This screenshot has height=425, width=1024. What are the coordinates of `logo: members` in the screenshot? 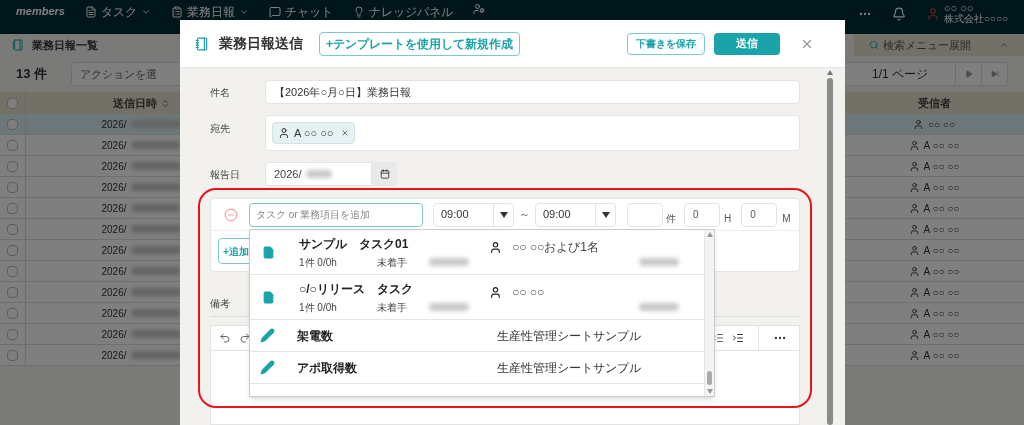 It's located at (40, 11).